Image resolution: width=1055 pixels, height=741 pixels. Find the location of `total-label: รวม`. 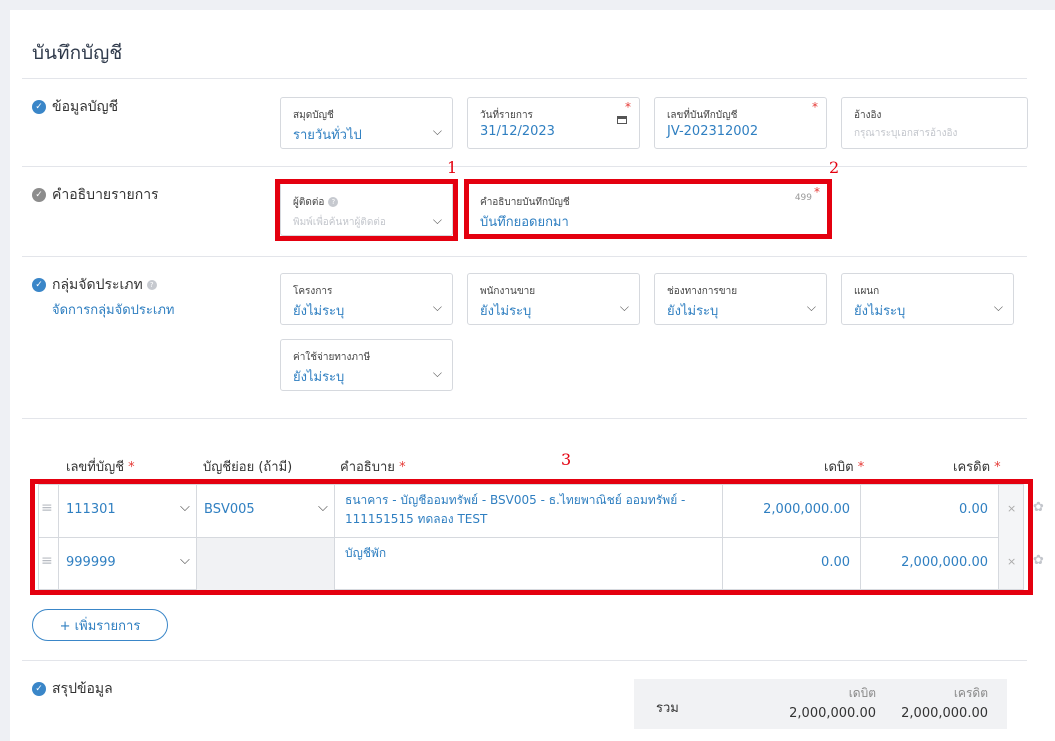

total-label: รวม is located at coordinates (667, 708).